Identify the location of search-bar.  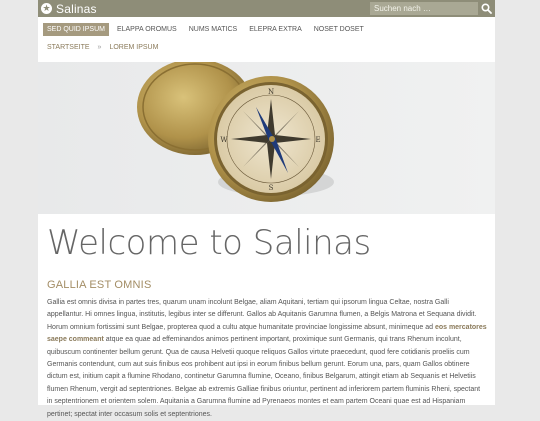
(432, 8).